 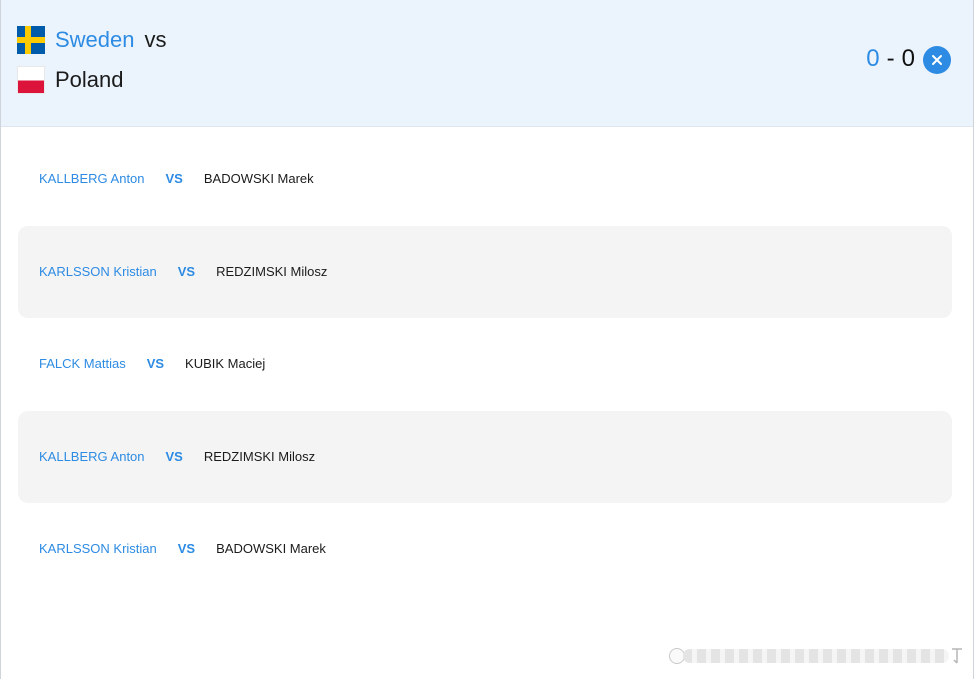 I want to click on match-away-player: KUBIK Maciej, so click(x=225, y=363).